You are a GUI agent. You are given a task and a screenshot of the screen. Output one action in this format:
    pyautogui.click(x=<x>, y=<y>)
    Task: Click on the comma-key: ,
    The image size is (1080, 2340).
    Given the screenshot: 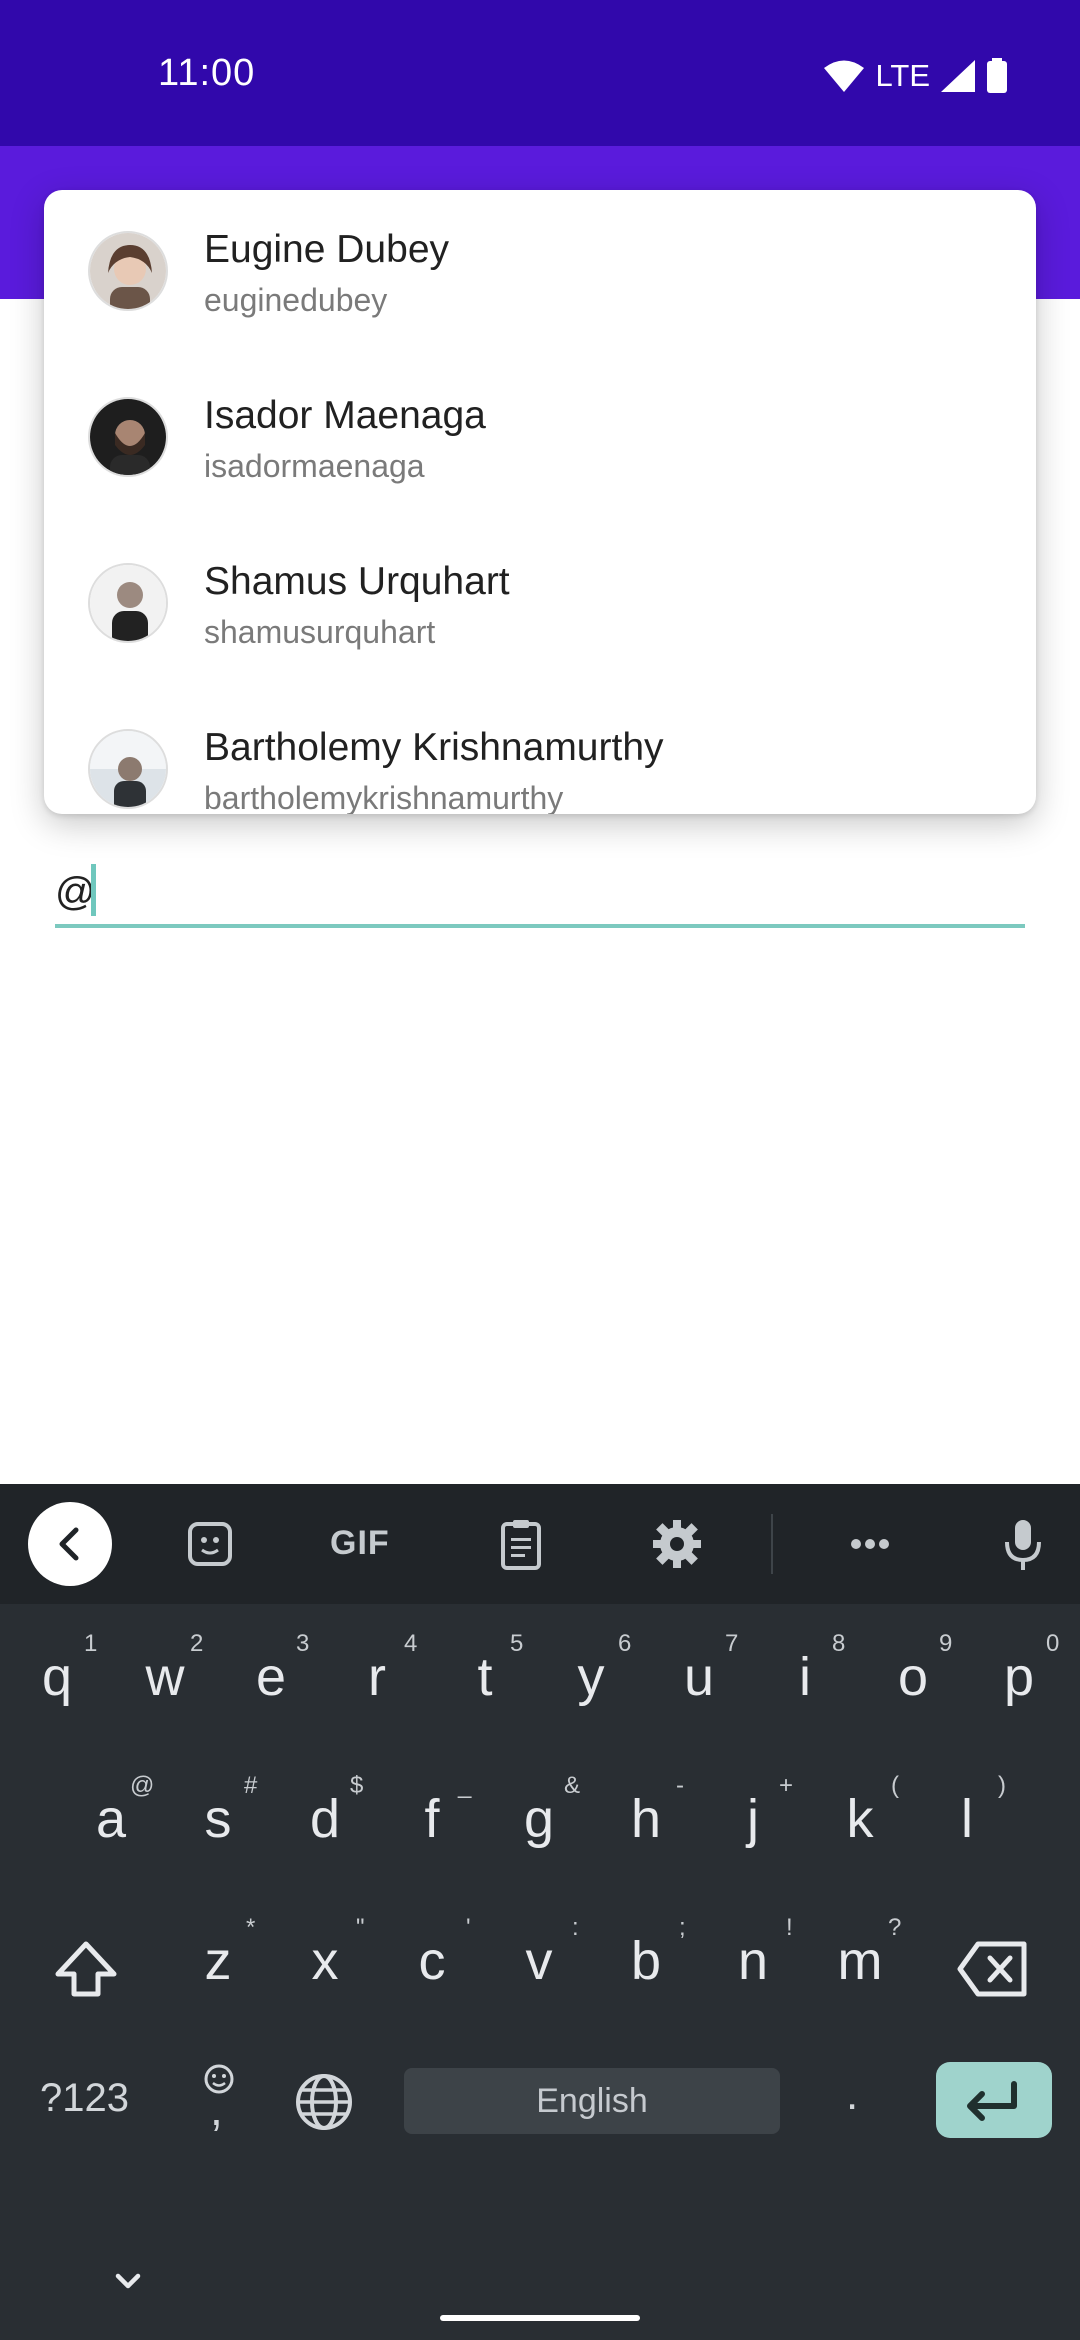 What is the action you would take?
    pyautogui.click(x=219, y=2102)
    